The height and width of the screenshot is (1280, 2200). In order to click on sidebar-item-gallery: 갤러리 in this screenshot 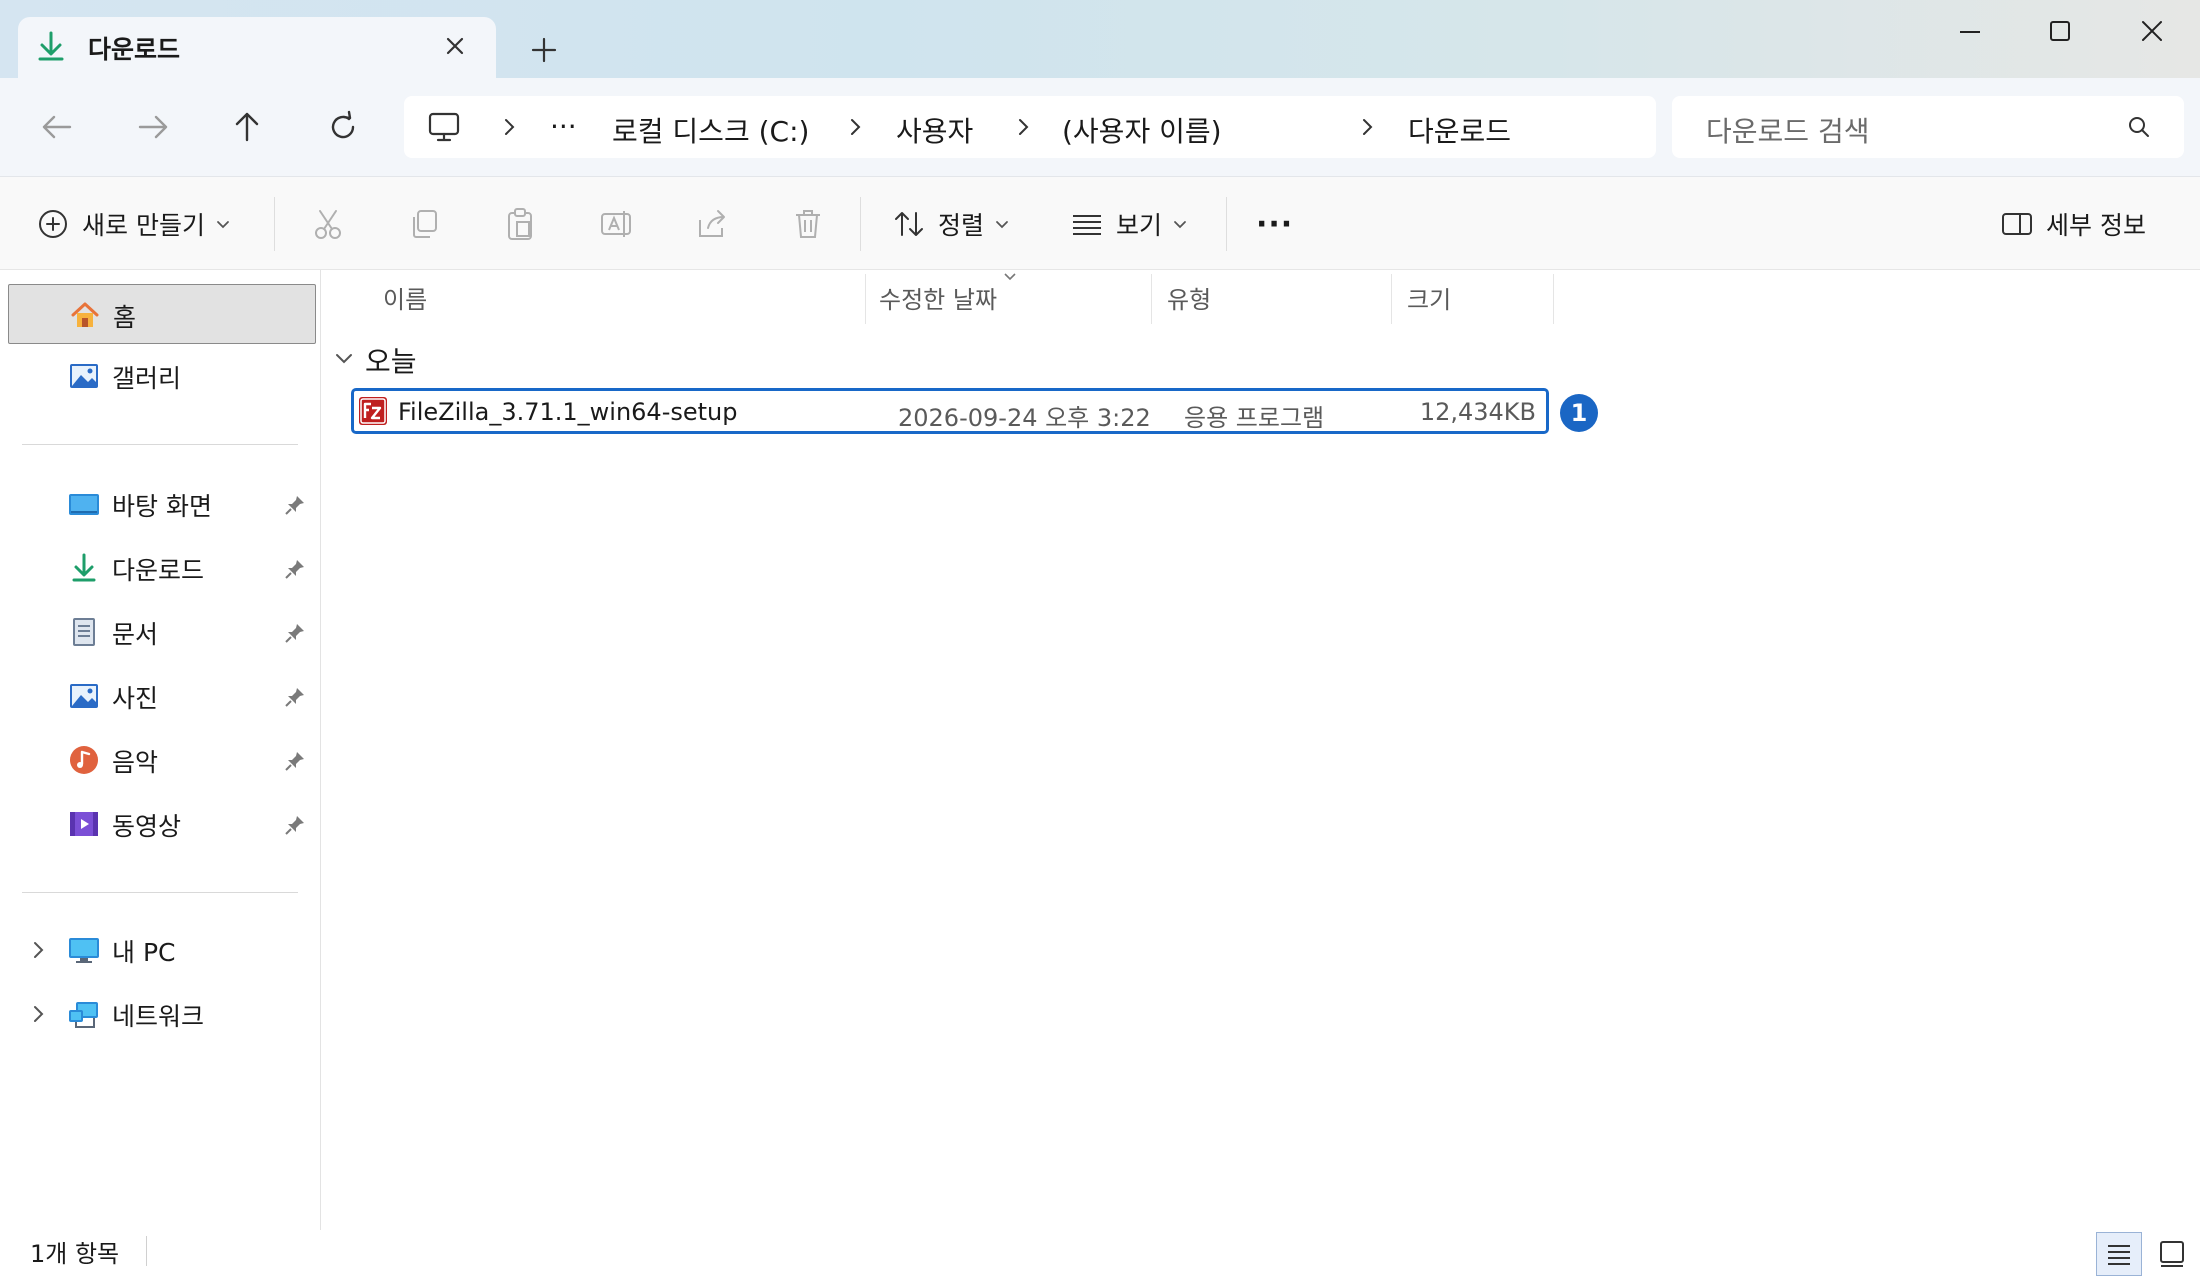, I will do `click(161, 375)`.